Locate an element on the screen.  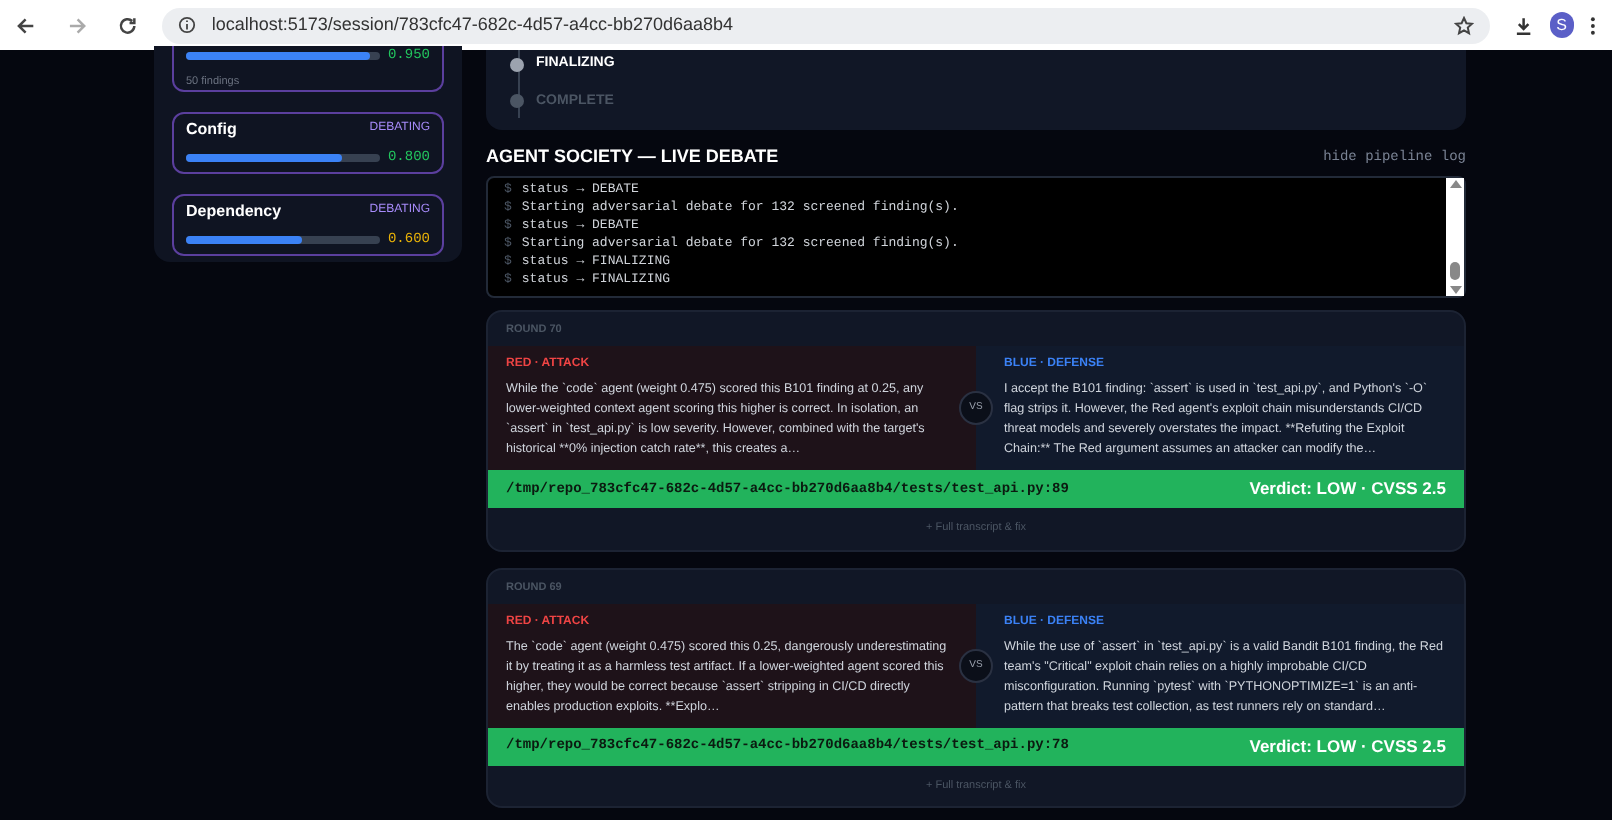
star-icon is located at coordinates (1463, 25).